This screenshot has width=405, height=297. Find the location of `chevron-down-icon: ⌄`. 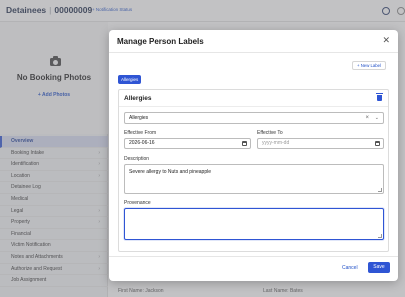

chevron-down-icon: ⌄ is located at coordinates (377, 118).